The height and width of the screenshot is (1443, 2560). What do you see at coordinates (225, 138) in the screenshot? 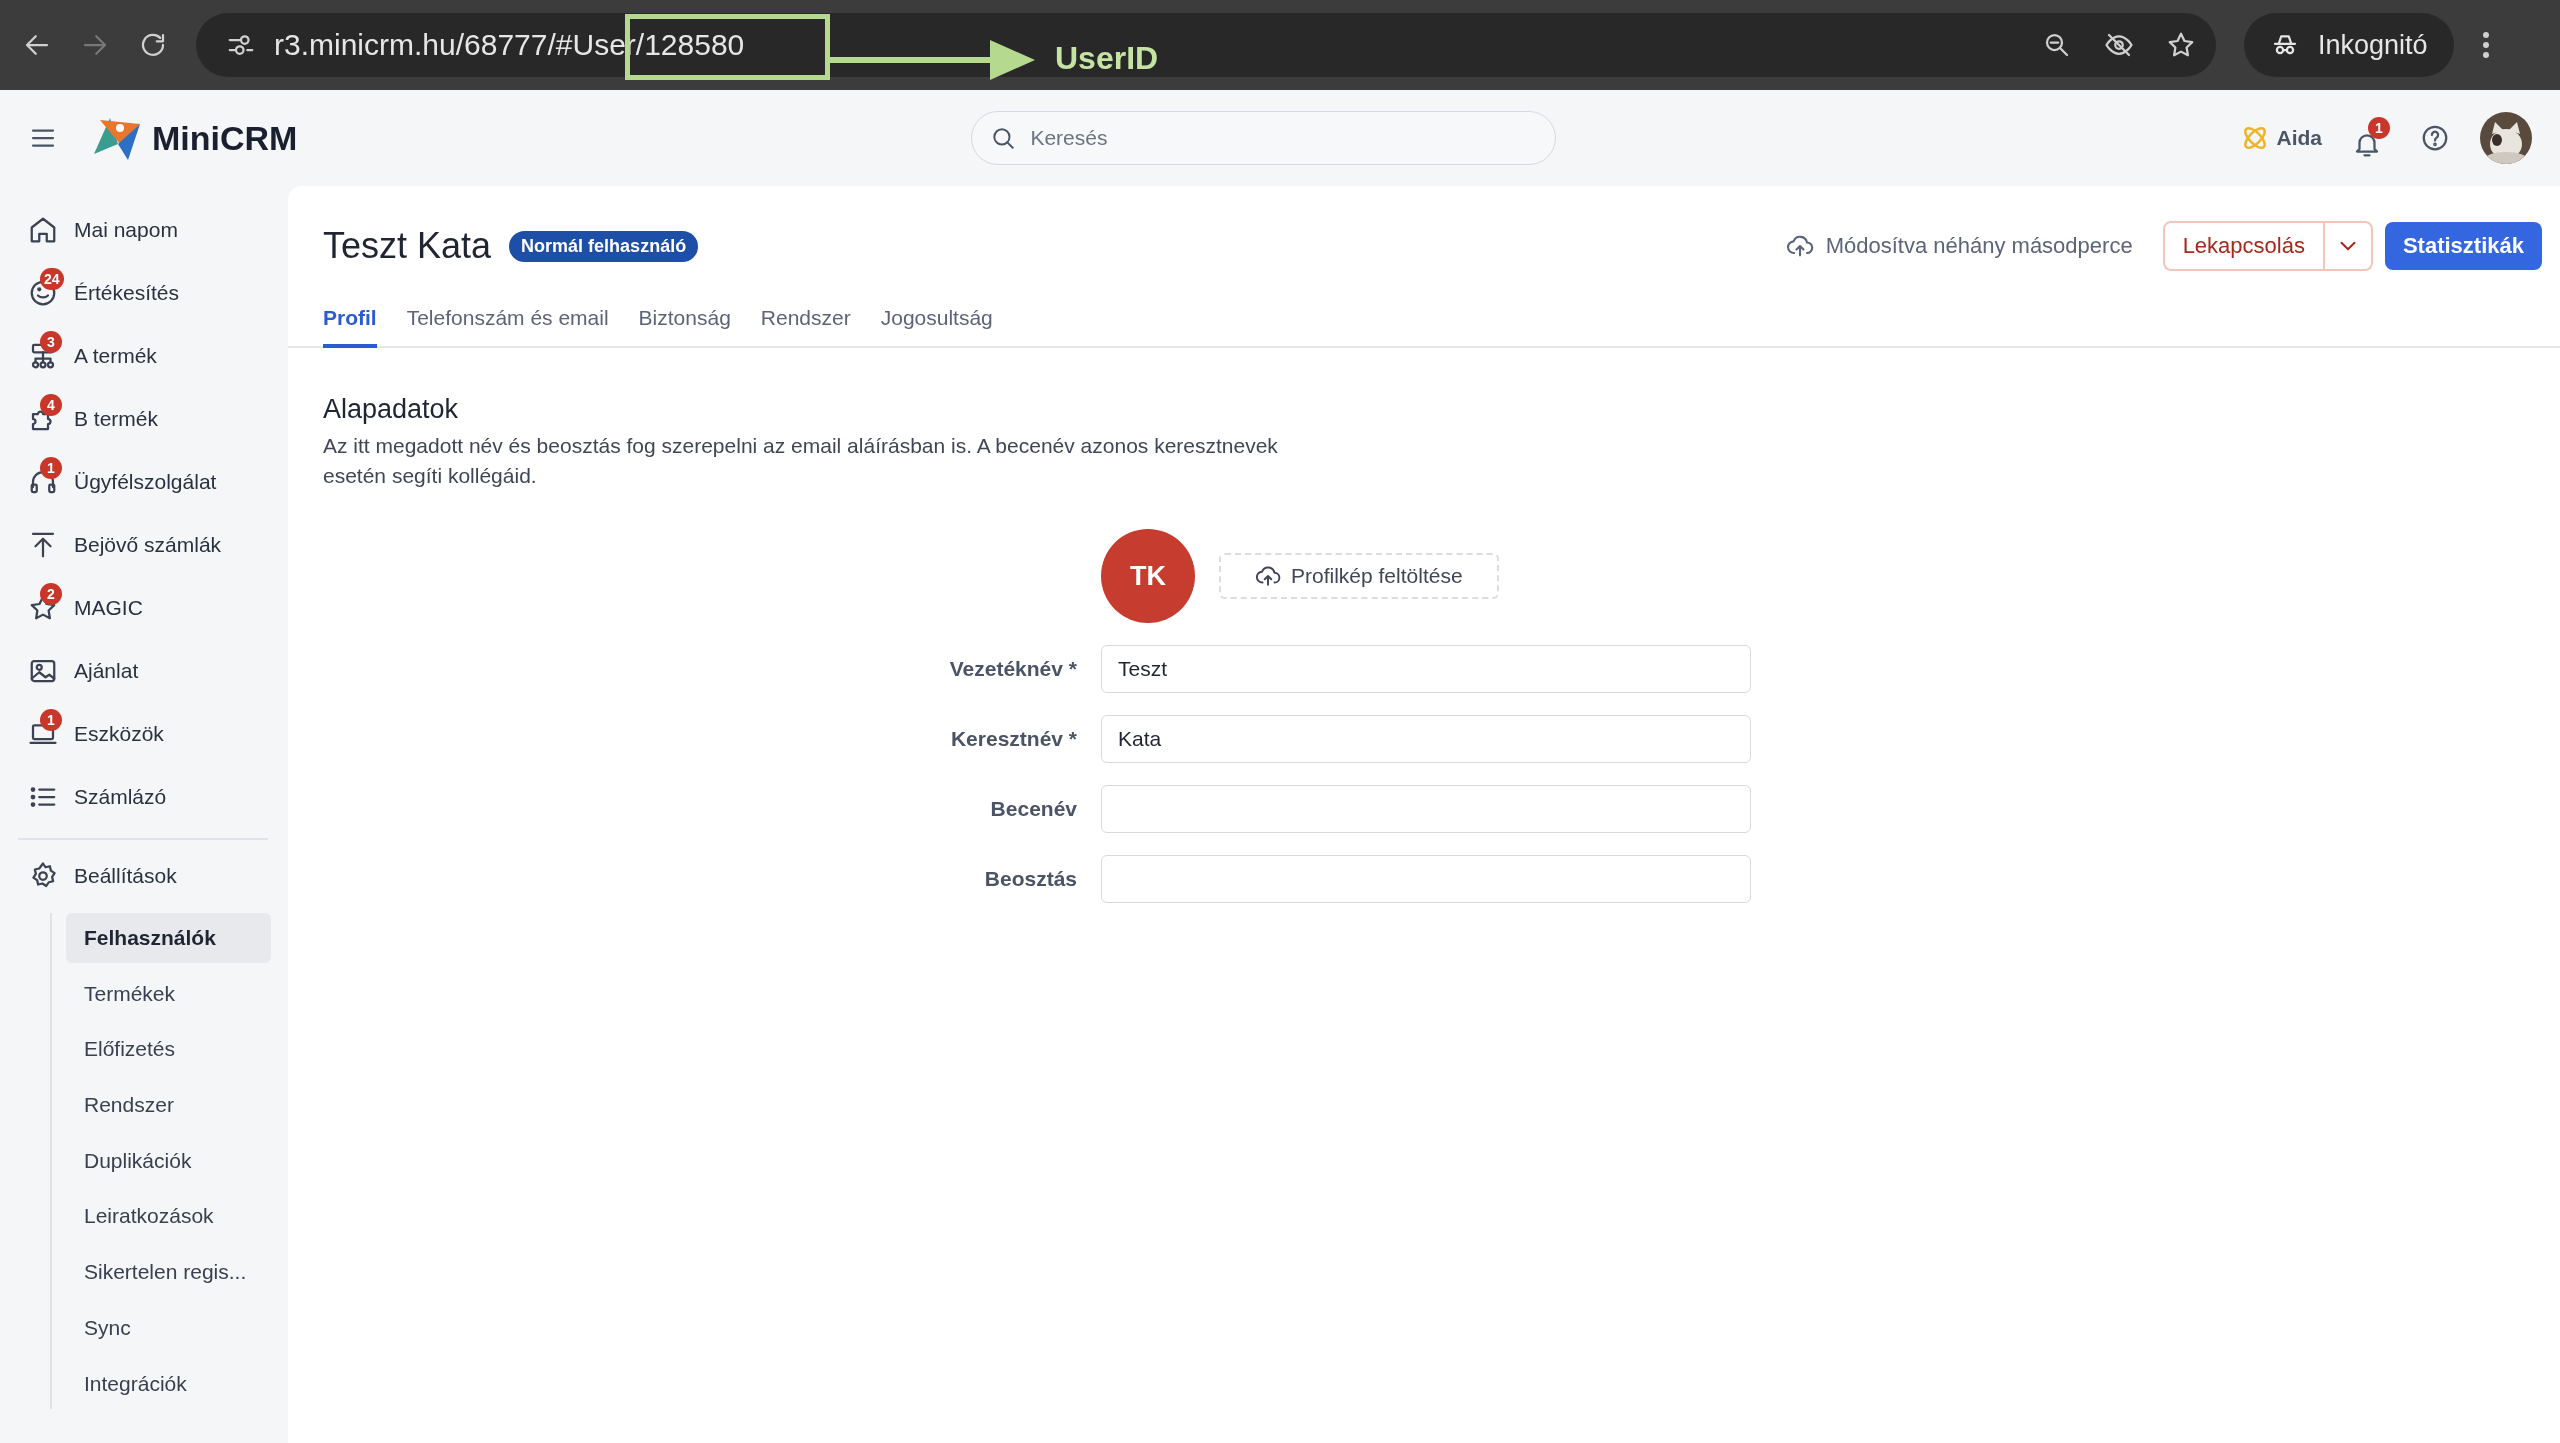
I see `logo-text: MiniCRM` at bounding box center [225, 138].